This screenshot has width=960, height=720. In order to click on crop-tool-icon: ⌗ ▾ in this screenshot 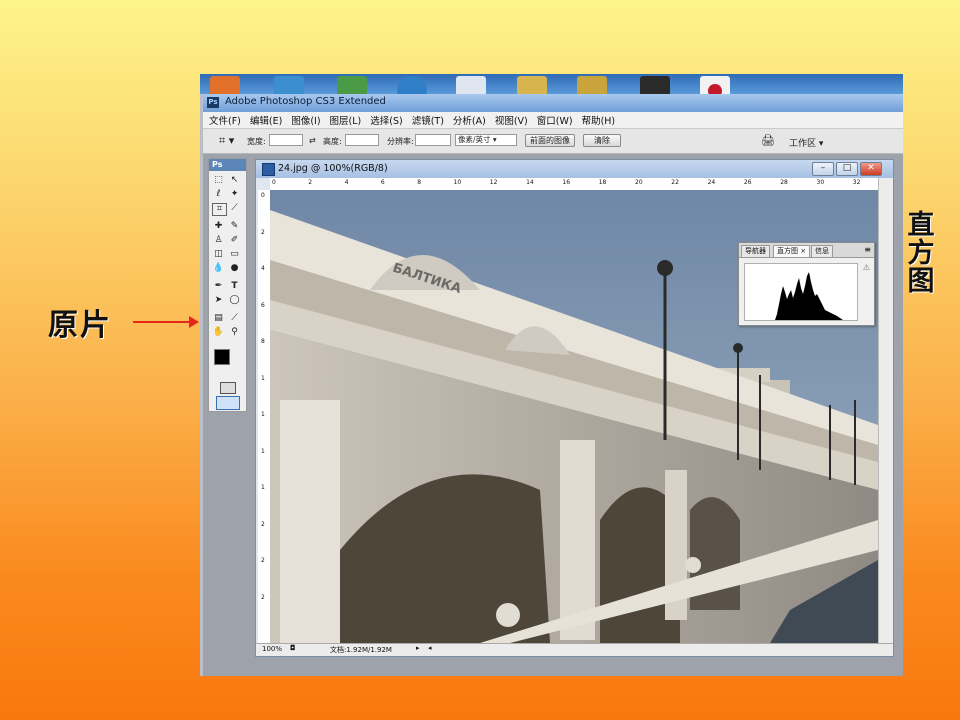, I will do `click(226, 141)`.